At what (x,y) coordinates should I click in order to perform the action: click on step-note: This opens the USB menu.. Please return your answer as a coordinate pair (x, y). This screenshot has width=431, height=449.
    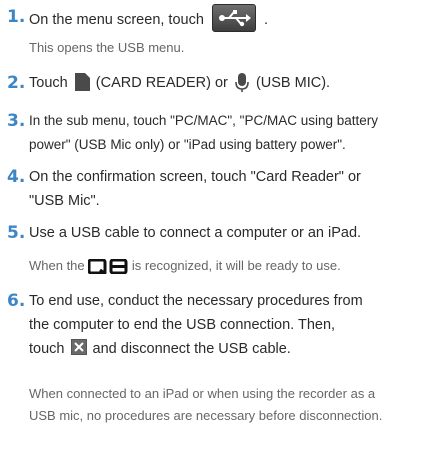
    Looking at the image, I should click on (107, 47).